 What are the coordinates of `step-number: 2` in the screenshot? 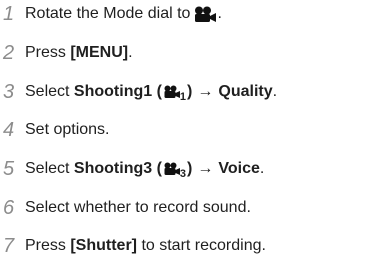 It's located at (9, 52).